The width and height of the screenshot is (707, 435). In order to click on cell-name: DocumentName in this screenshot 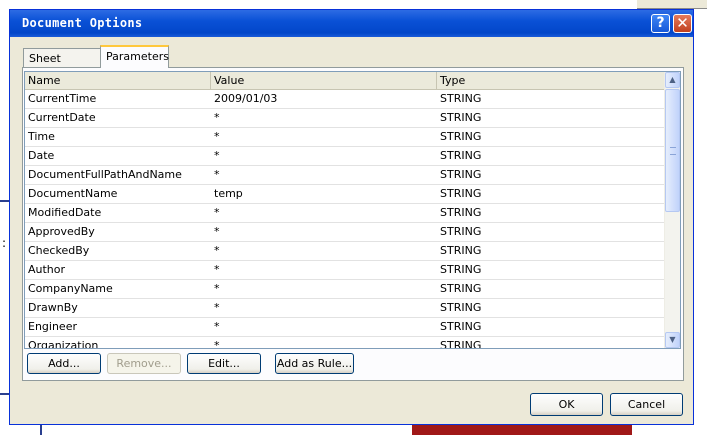, I will do `click(73, 193)`.